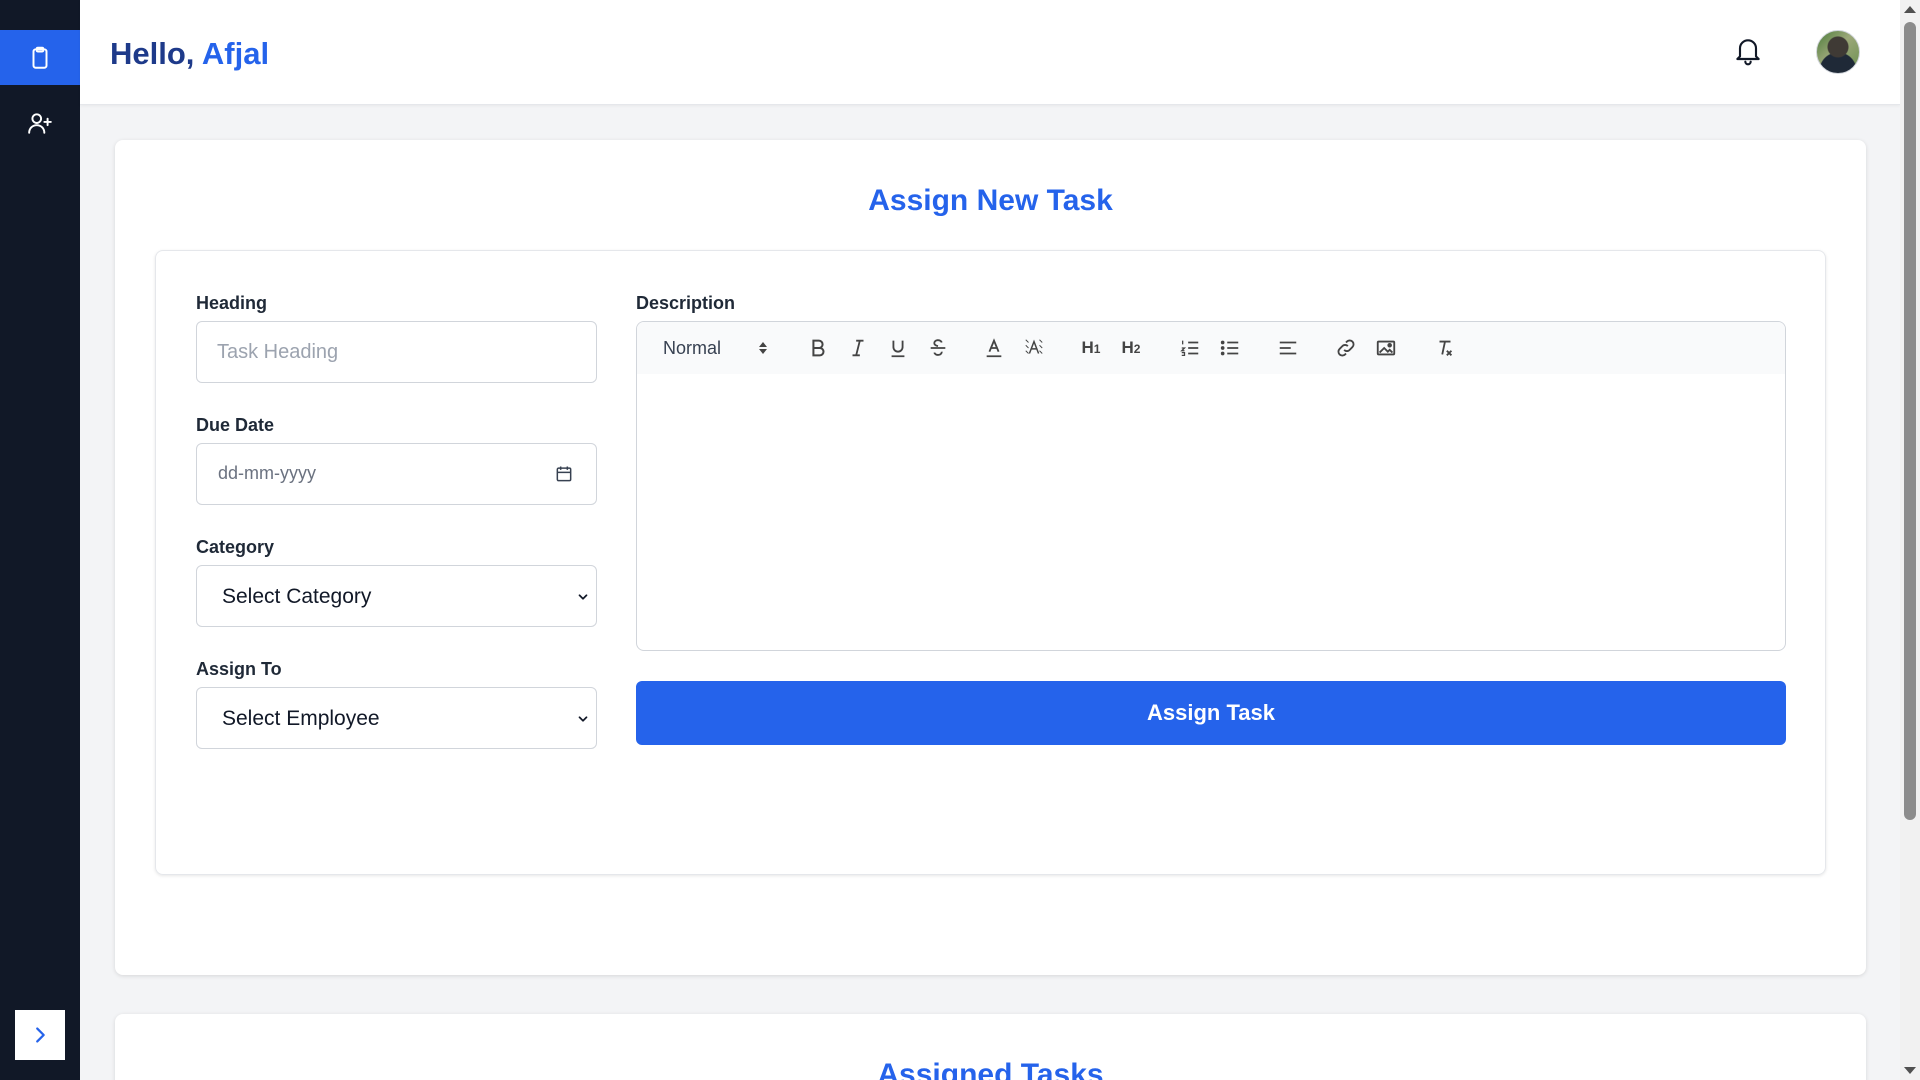 Image resolution: width=1920 pixels, height=1080 pixels. I want to click on category-selected-value: Select Category, so click(297, 596).